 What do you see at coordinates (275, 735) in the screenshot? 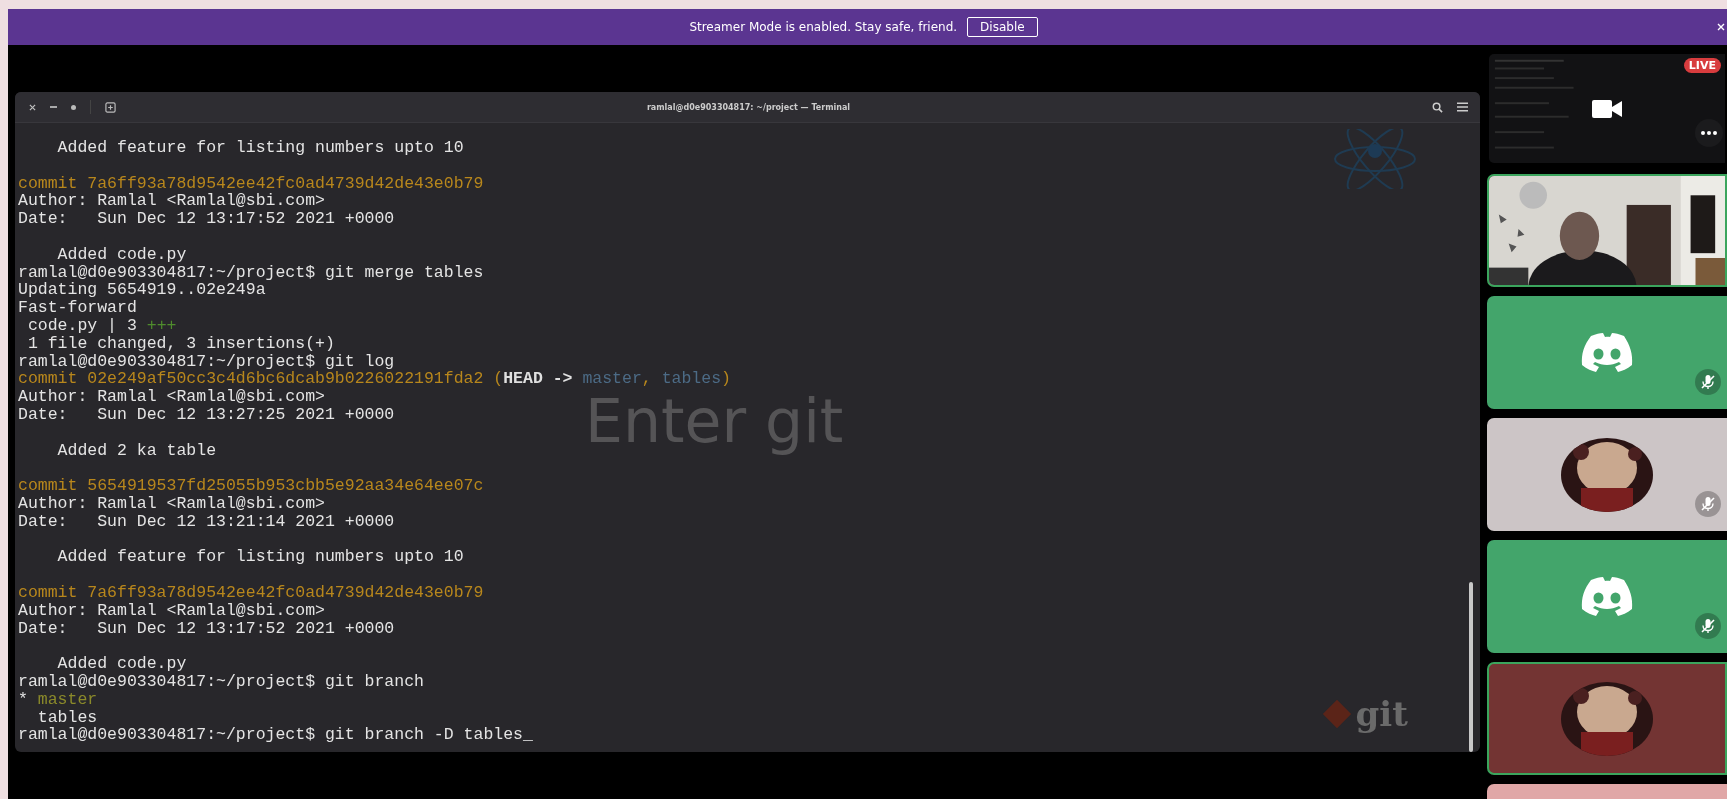
I see `terminal-line: ramlal@d0e903304817:~/project$ git branch -D tables_` at bounding box center [275, 735].